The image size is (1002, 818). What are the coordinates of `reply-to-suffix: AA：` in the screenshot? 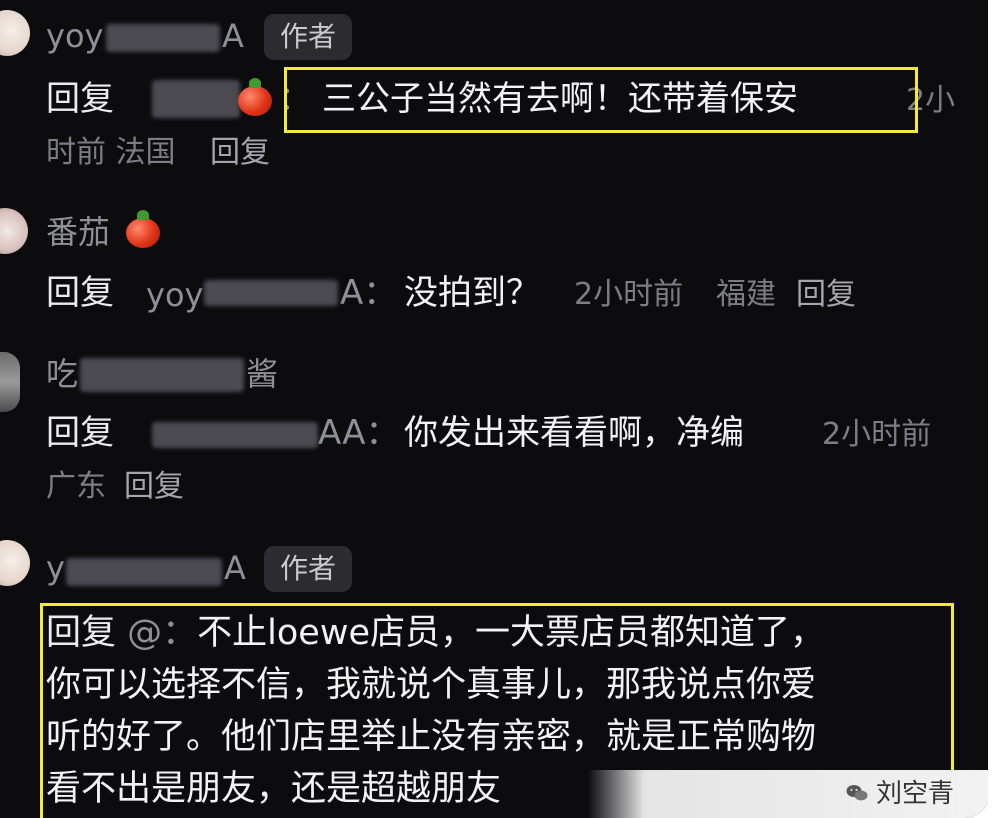 It's located at (358, 433).